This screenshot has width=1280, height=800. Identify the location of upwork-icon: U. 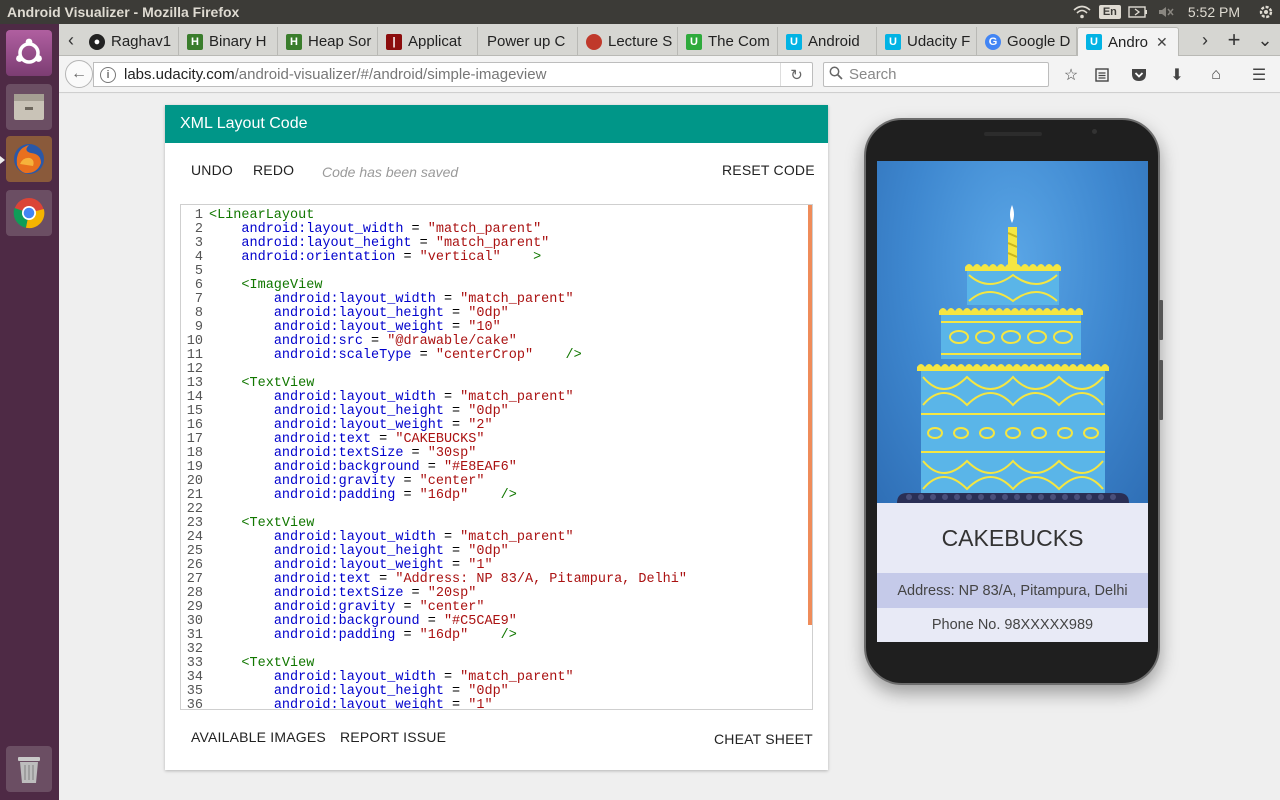
(694, 41).